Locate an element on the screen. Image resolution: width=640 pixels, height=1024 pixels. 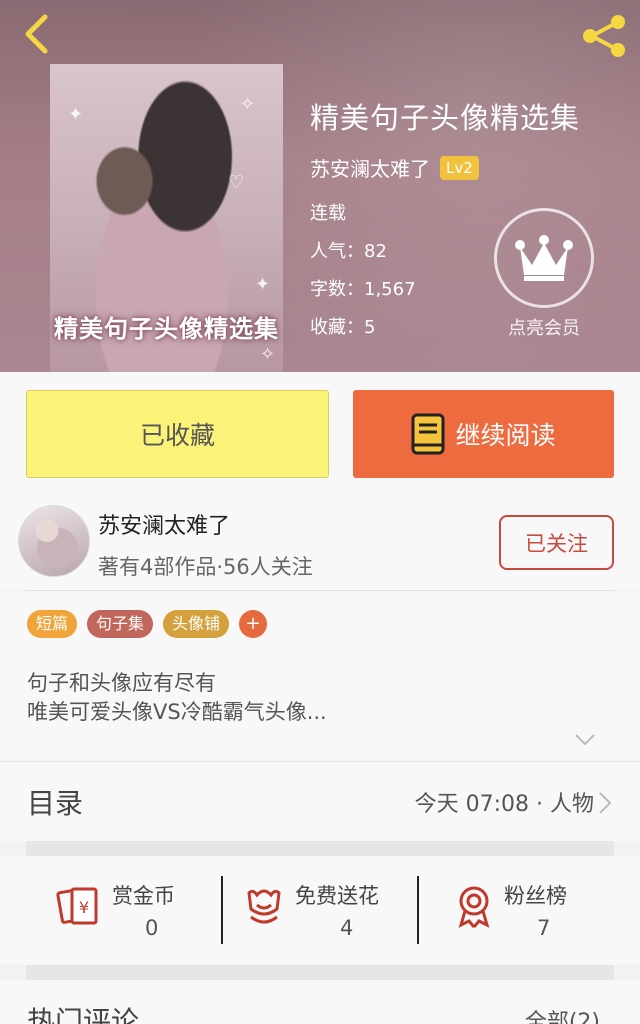
book-cover: ✦ ✧ ♡ ✦ ✧ 精美句子头像精选集 is located at coordinates (166, 218).